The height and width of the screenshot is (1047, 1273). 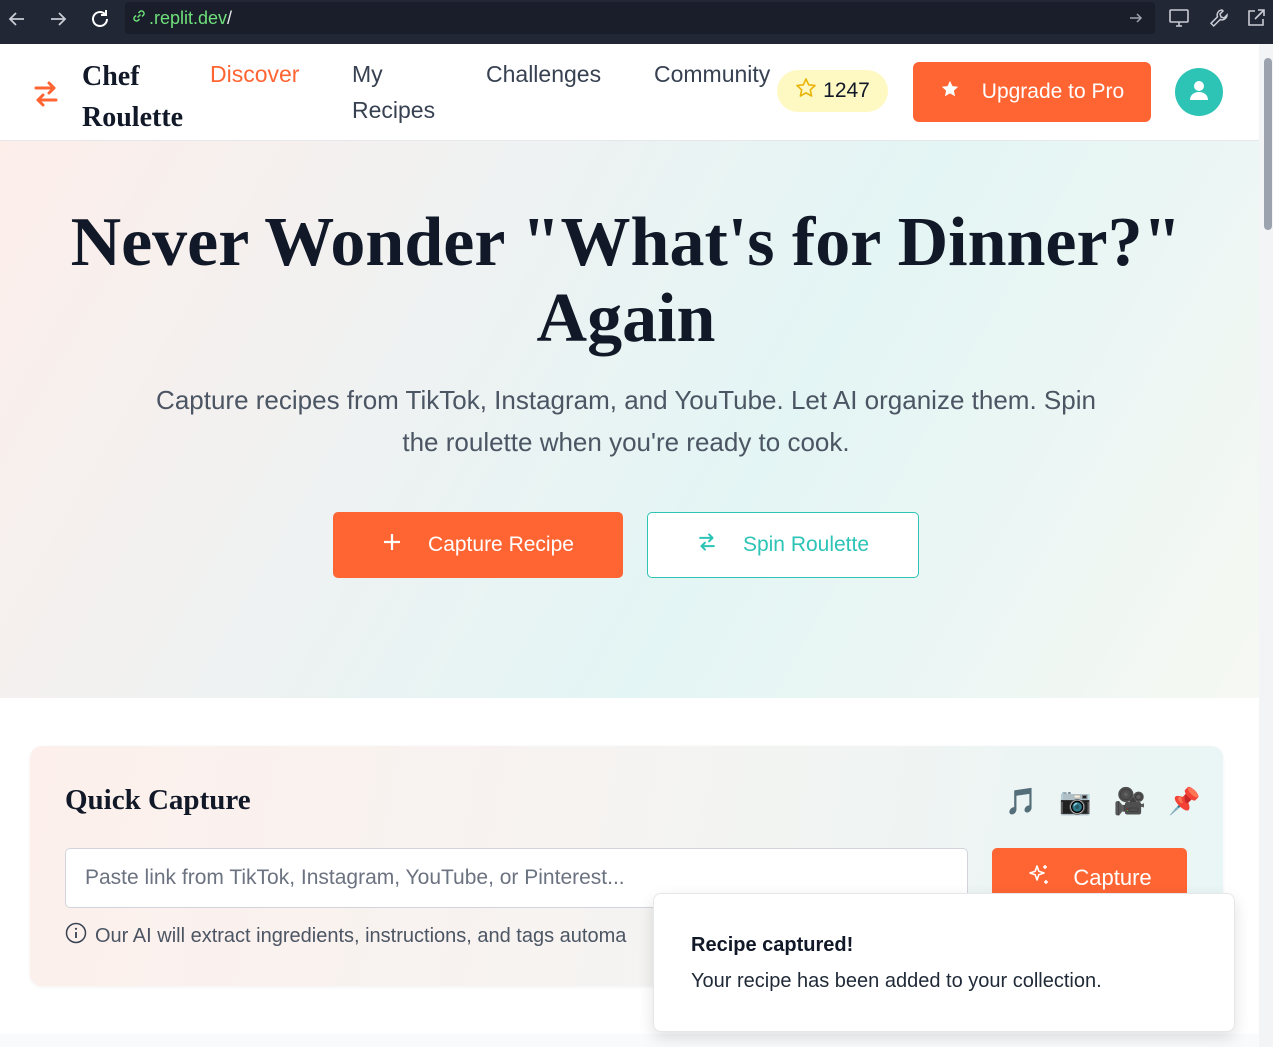 I want to click on shuffle-logo-icon, so click(x=46, y=96).